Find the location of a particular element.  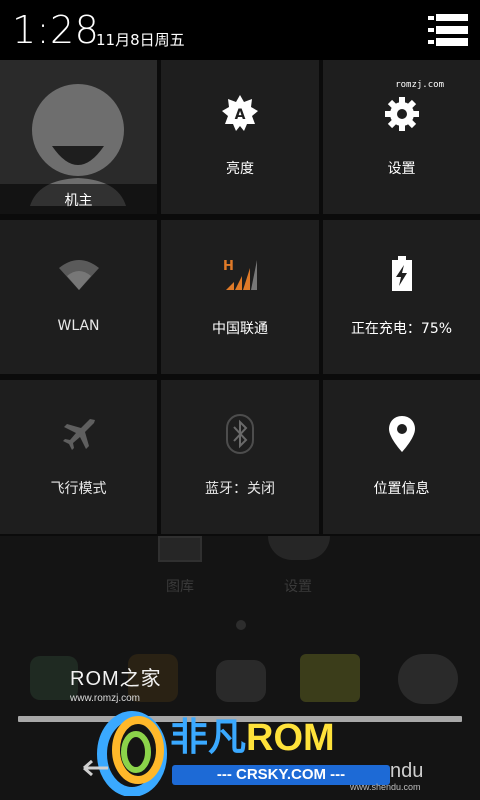

feifan-brand-rom: ROM is located at coordinates (290, 738).